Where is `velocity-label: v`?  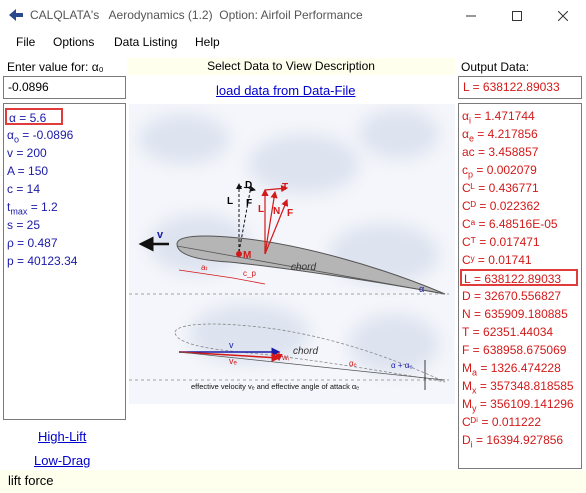 velocity-label: v is located at coordinates (160, 235).